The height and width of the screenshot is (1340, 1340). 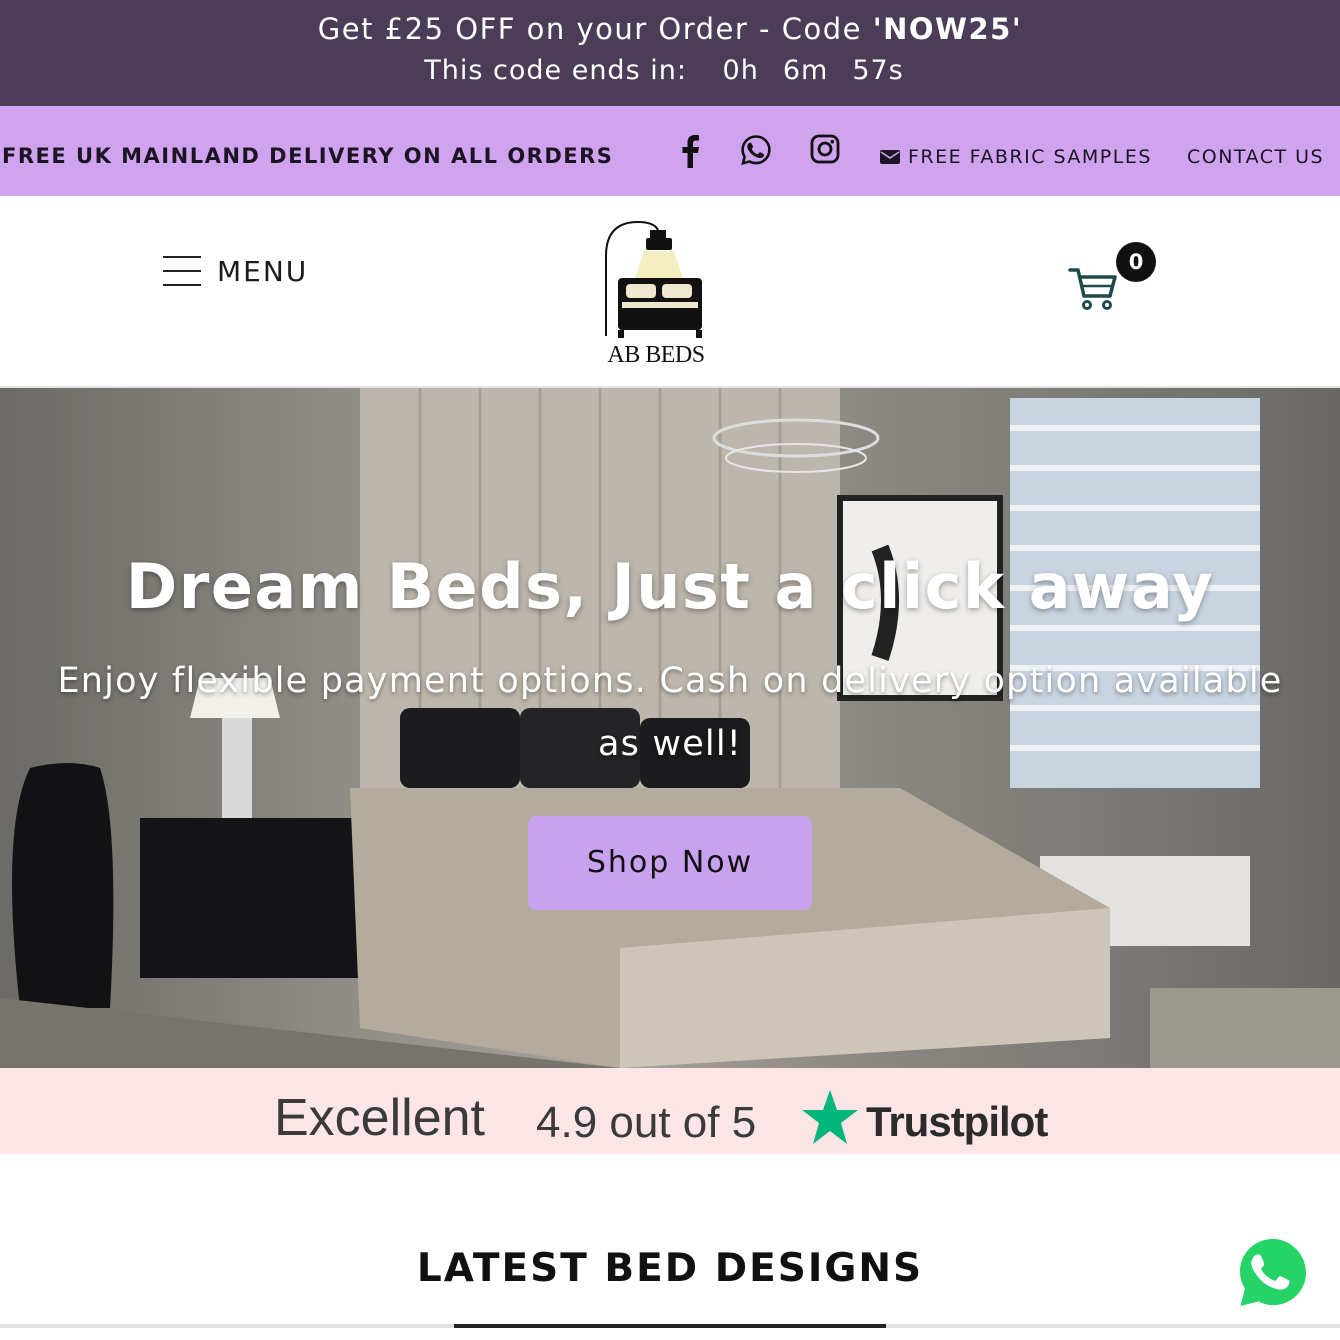 What do you see at coordinates (830, 1117) in the screenshot?
I see `trustpilot-star-icon` at bounding box center [830, 1117].